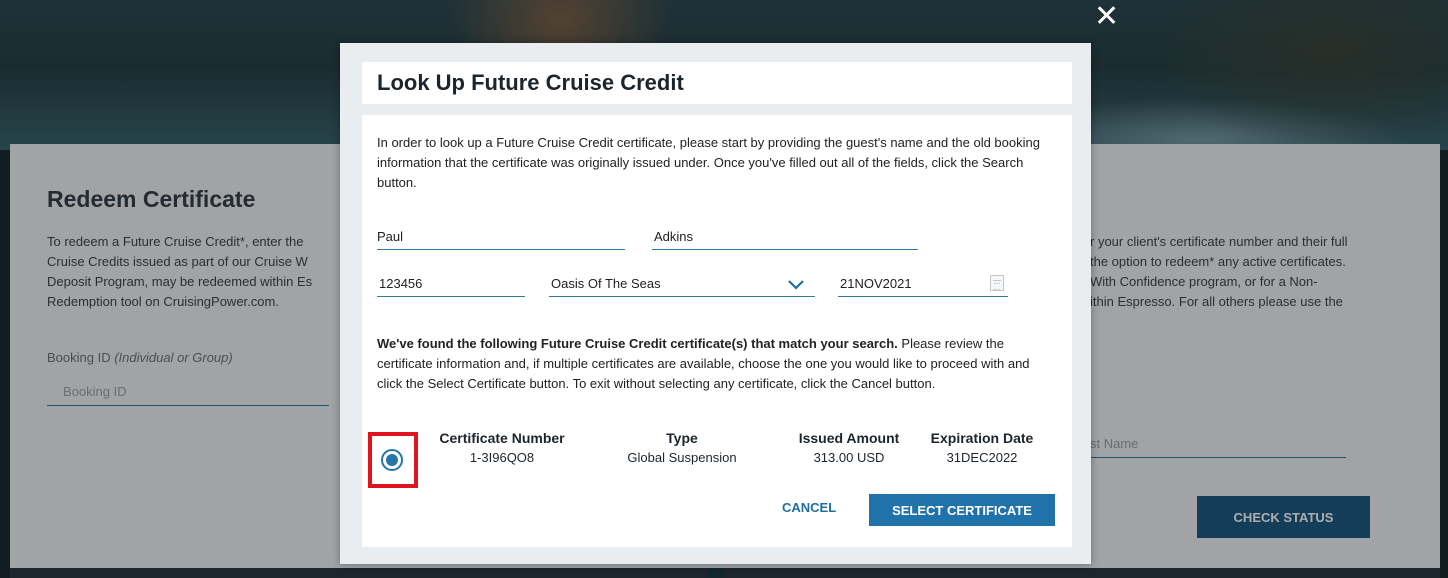 The width and height of the screenshot is (1448, 578). What do you see at coordinates (606, 283) in the screenshot?
I see `ship-select-value: Oasis Of The Seas` at bounding box center [606, 283].